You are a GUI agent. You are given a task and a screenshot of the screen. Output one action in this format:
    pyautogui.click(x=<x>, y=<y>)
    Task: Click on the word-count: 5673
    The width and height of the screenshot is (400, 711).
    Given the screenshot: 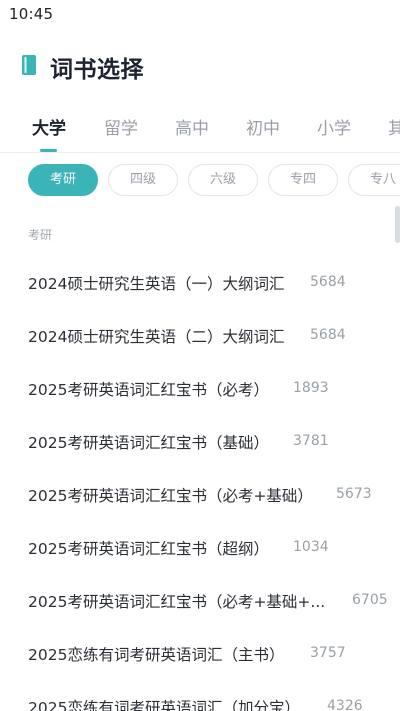 What is the action you would take?
    pyautogui.click(x=354, y=494)
    